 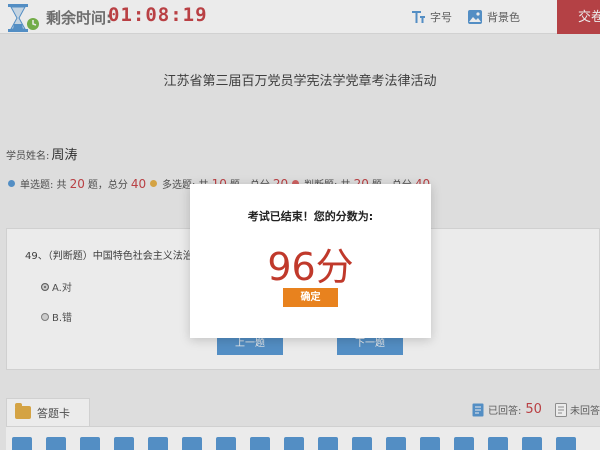 I want to click on score-dialog: 考试已结束！您的分数为: 96分 确定, so click(x=310, y=261).